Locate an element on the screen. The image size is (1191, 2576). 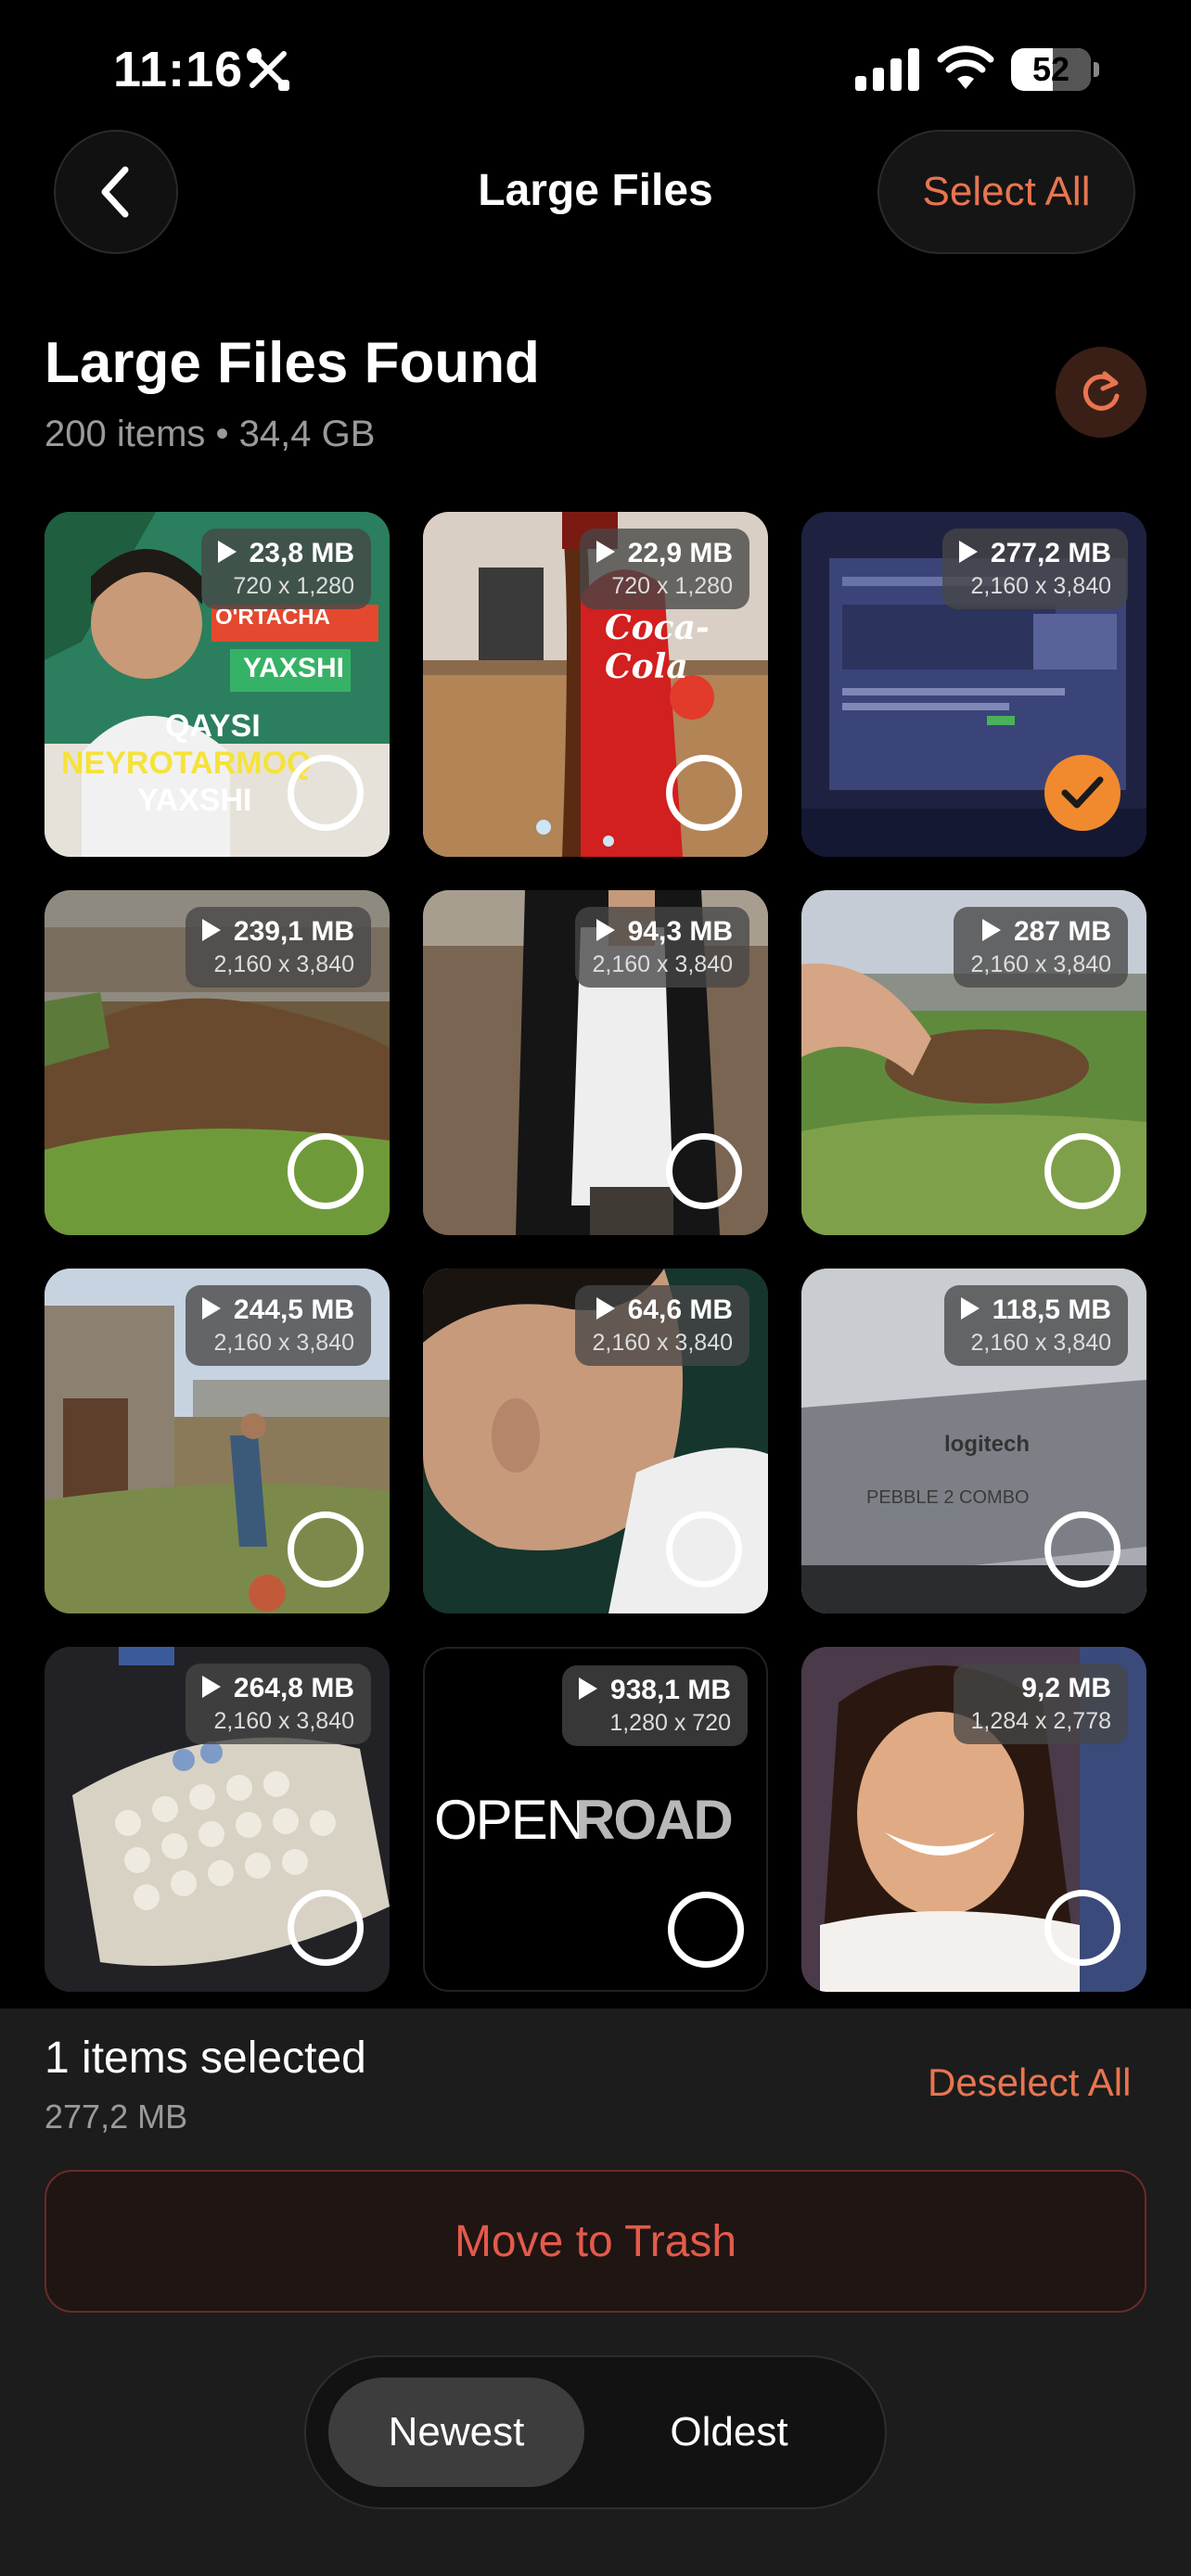
file-resolution: 1,280 x 720 is located at coordinates (670, 1723).